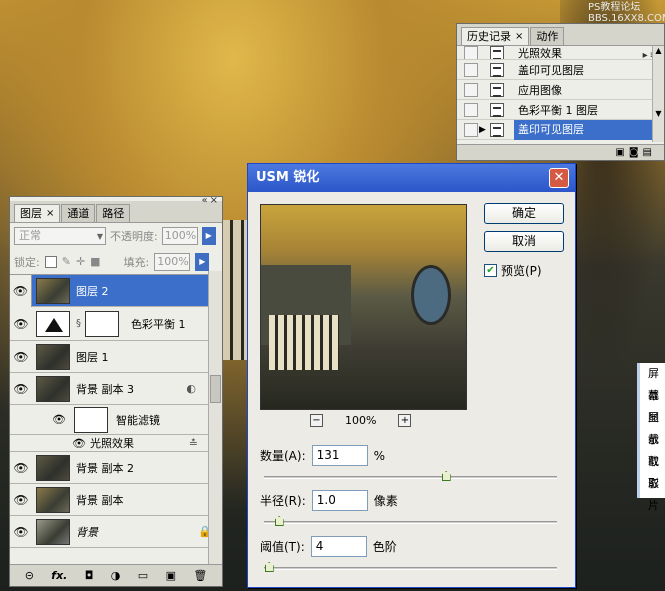 The image size is (665, 591). I want to click on layer-row: 👁 背景 副本 2, so click(116, 468).